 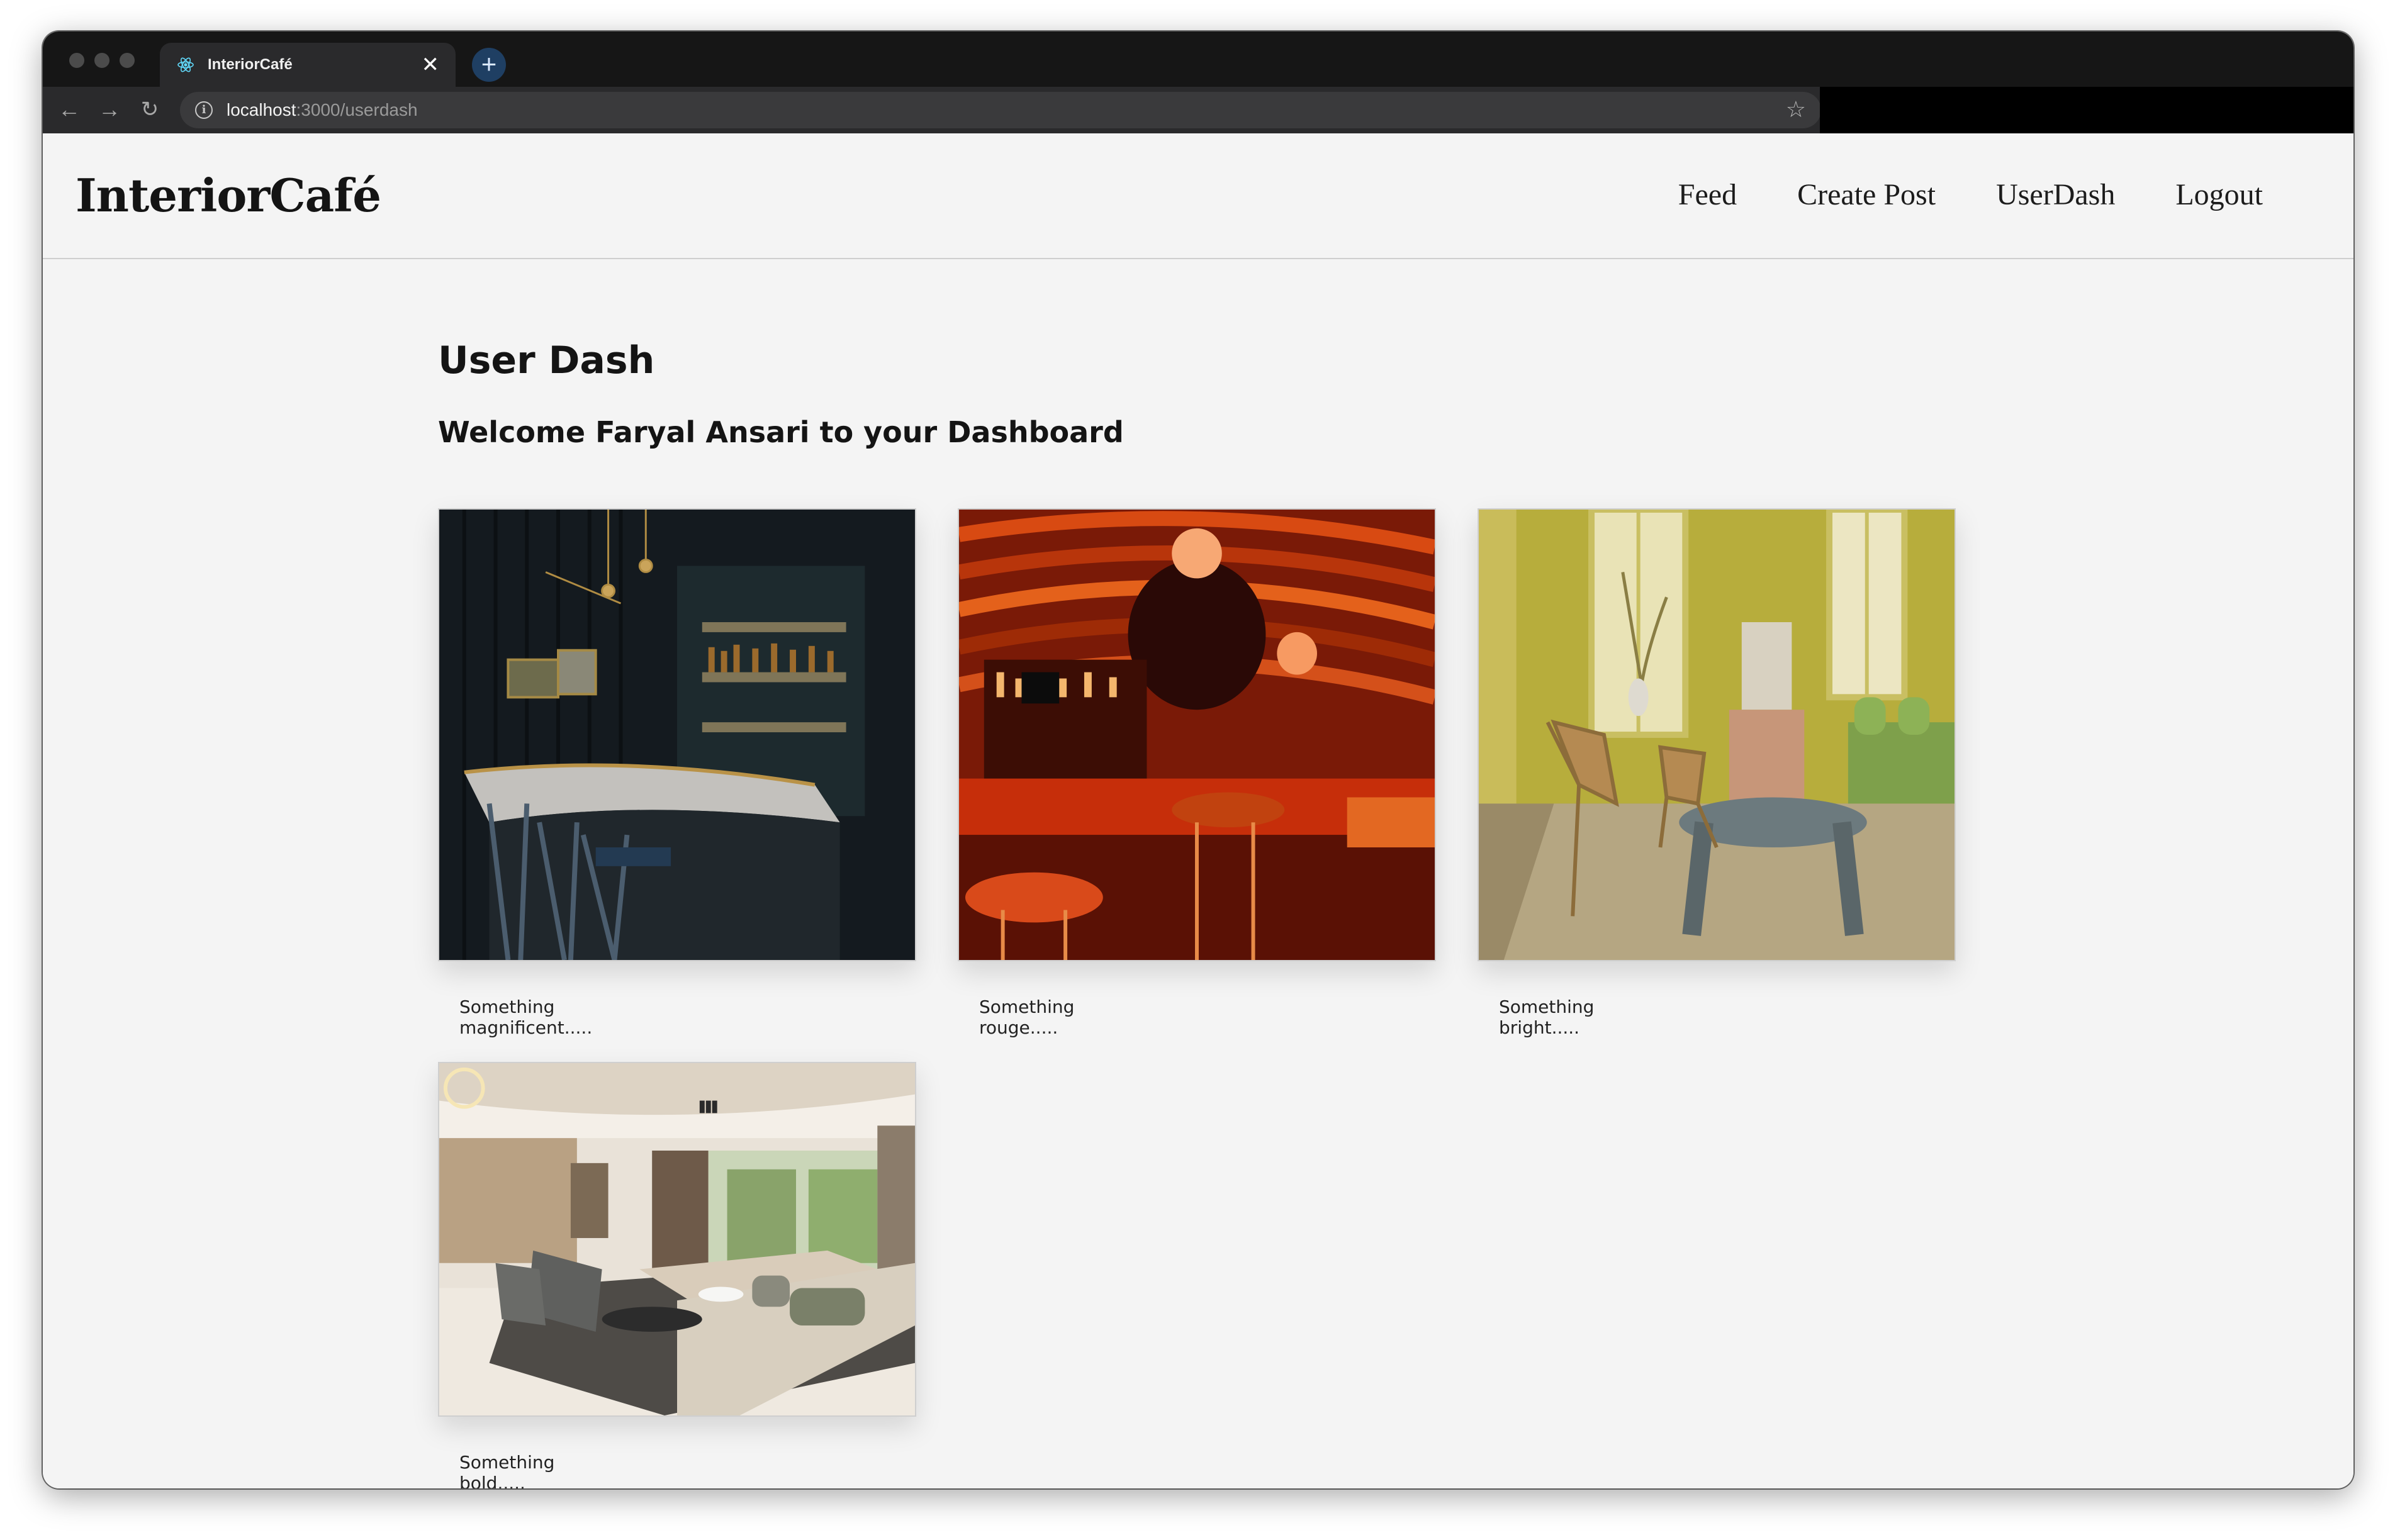 I want to click on back-arrow-icon: ←, so click(x=69, y=110).